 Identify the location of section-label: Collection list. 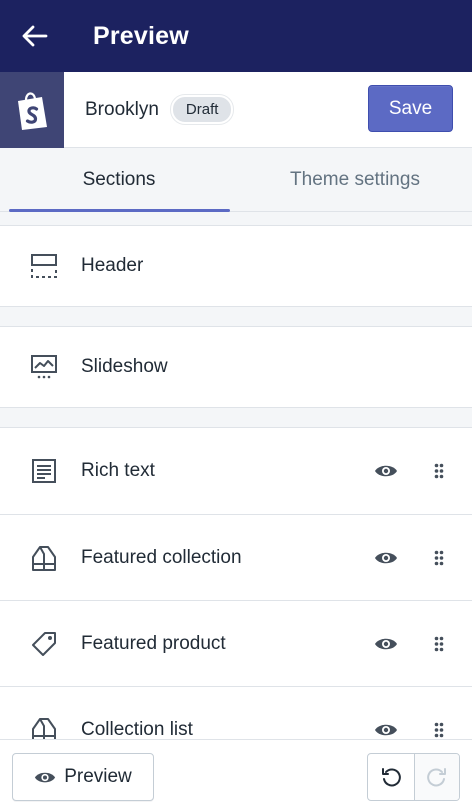
(137, 729).